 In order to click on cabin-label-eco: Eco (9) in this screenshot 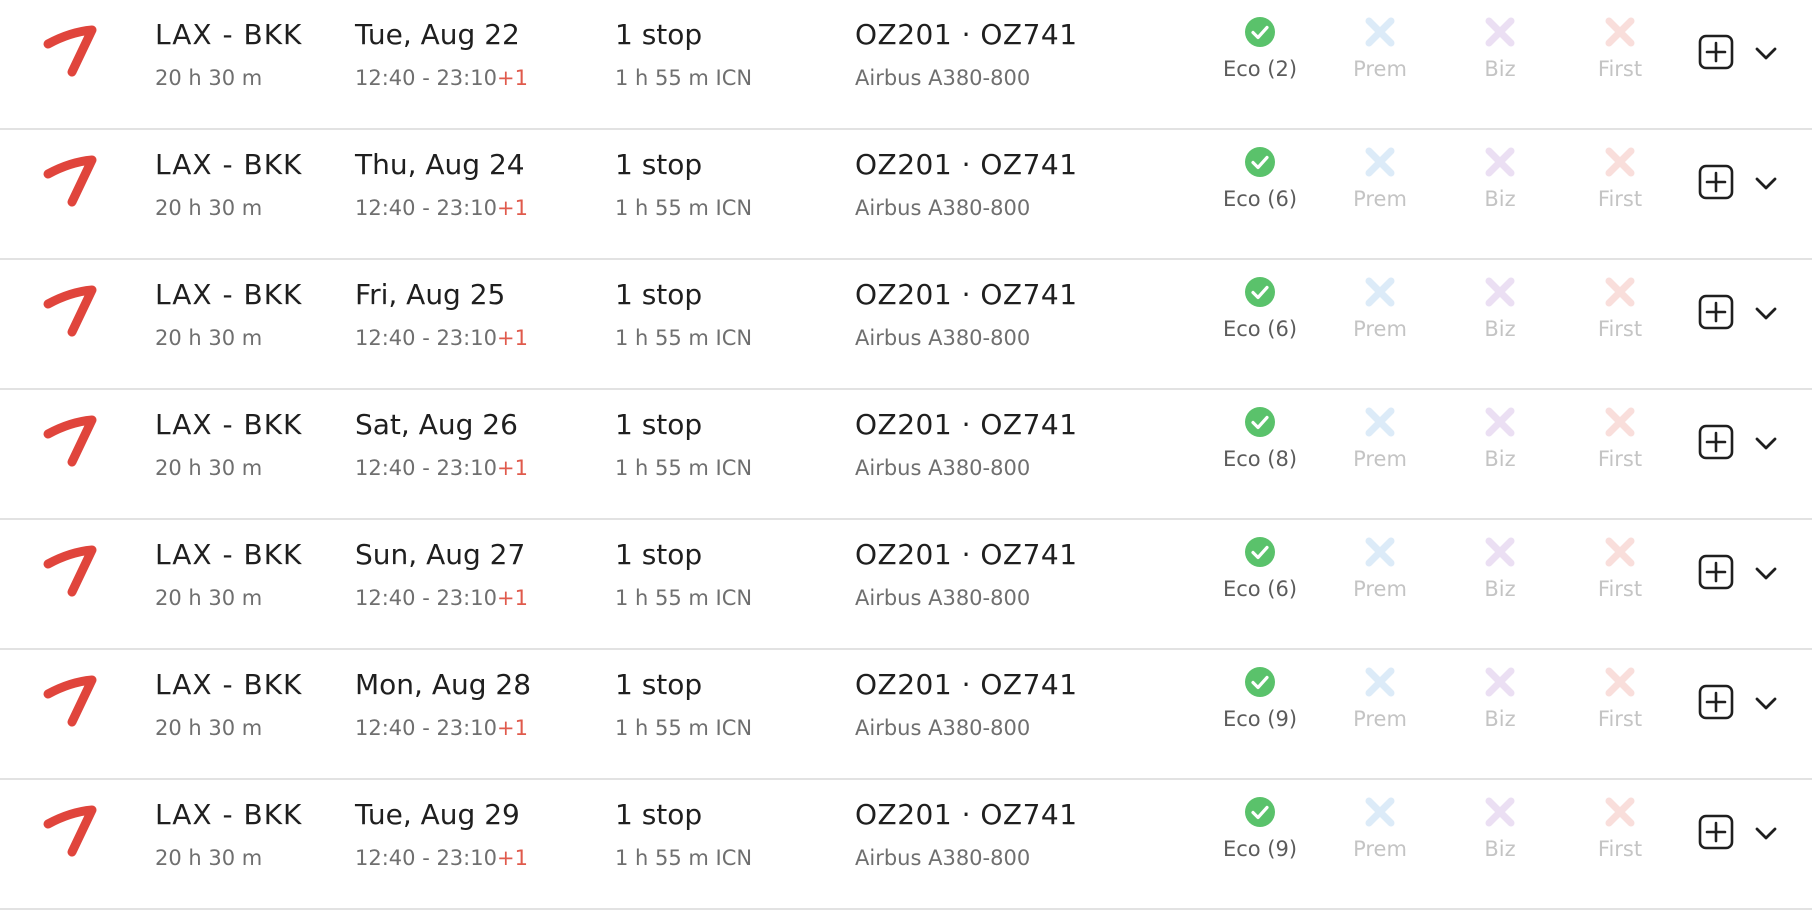, I will do `click(1260, 849)`.